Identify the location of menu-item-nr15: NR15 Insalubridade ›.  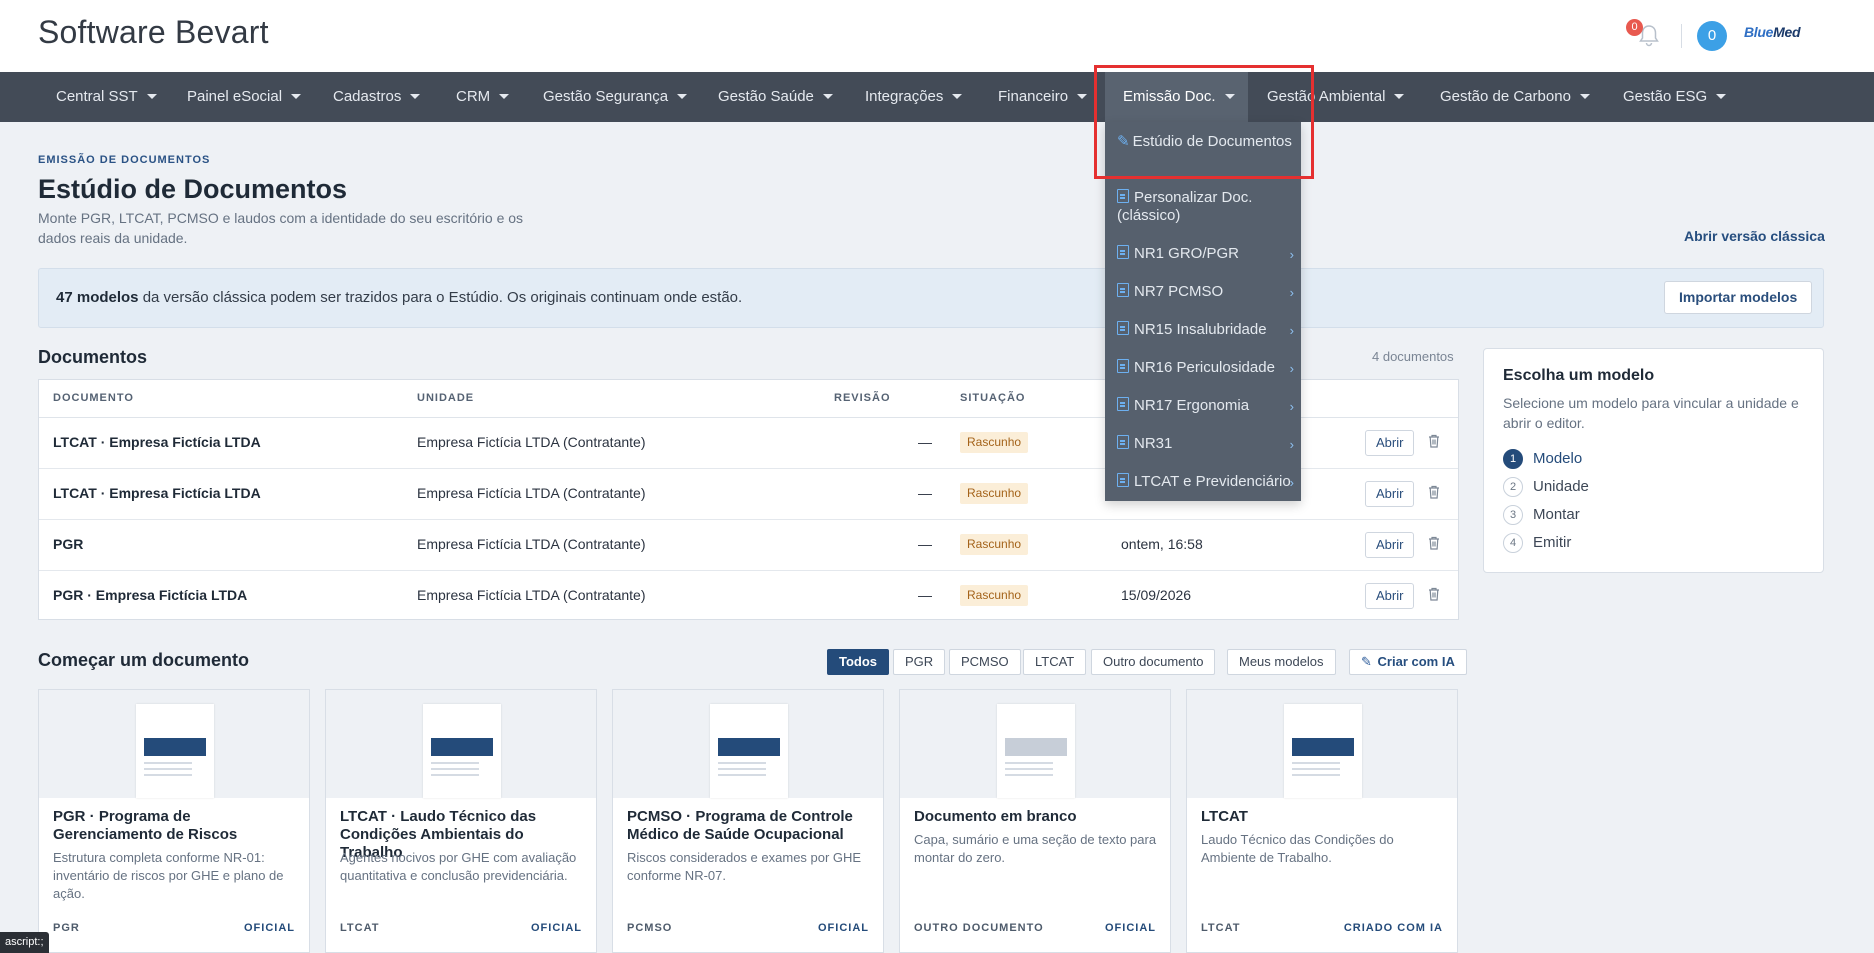
(1207, 330).